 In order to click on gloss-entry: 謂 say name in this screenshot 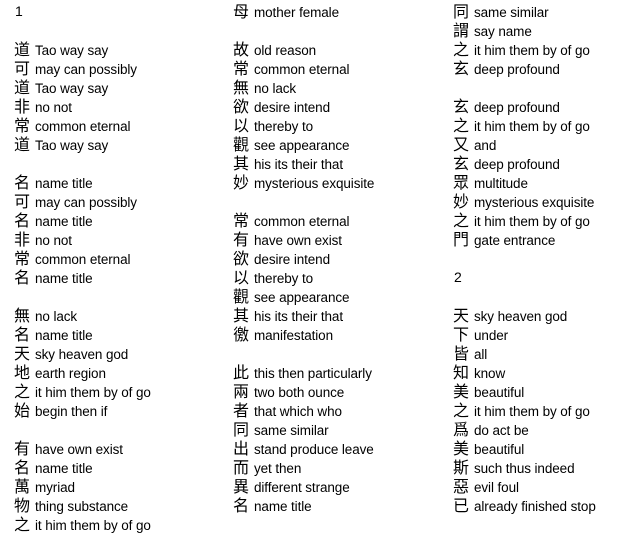, I will do `click(545, 30)`.